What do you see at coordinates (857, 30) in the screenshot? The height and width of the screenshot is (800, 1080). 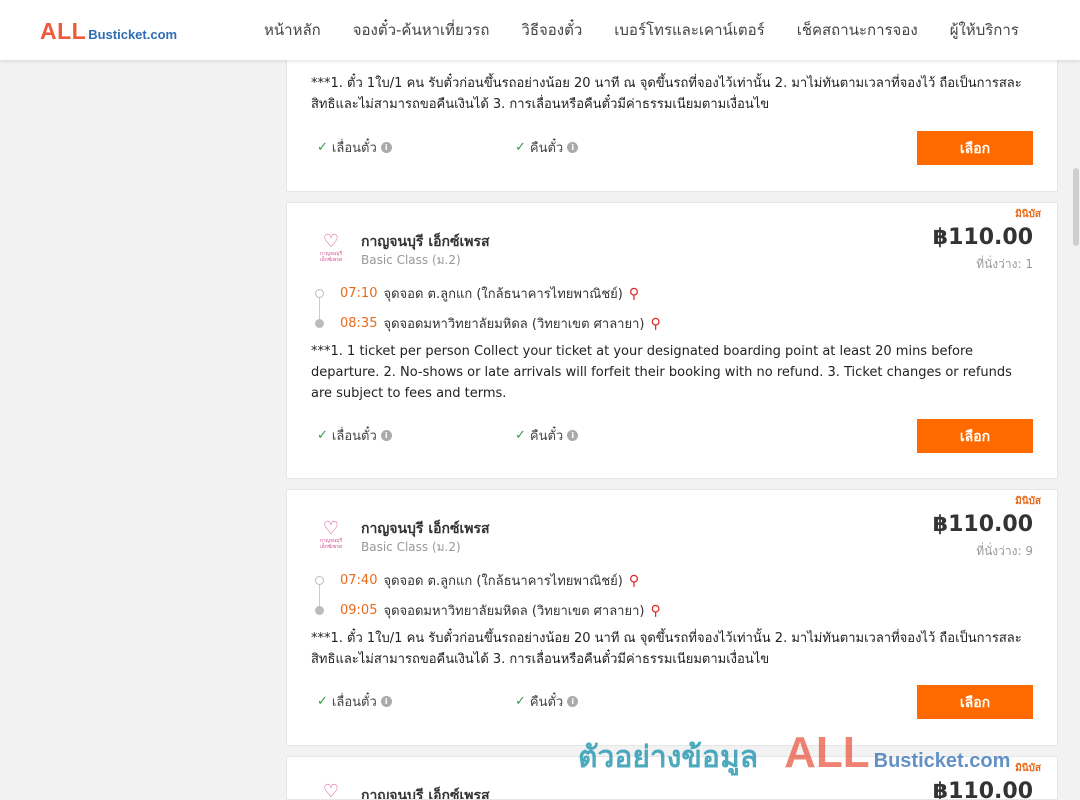 I see `nav-check-booking: เช็คสถานะการจอง` at bounding box center [857, 30].